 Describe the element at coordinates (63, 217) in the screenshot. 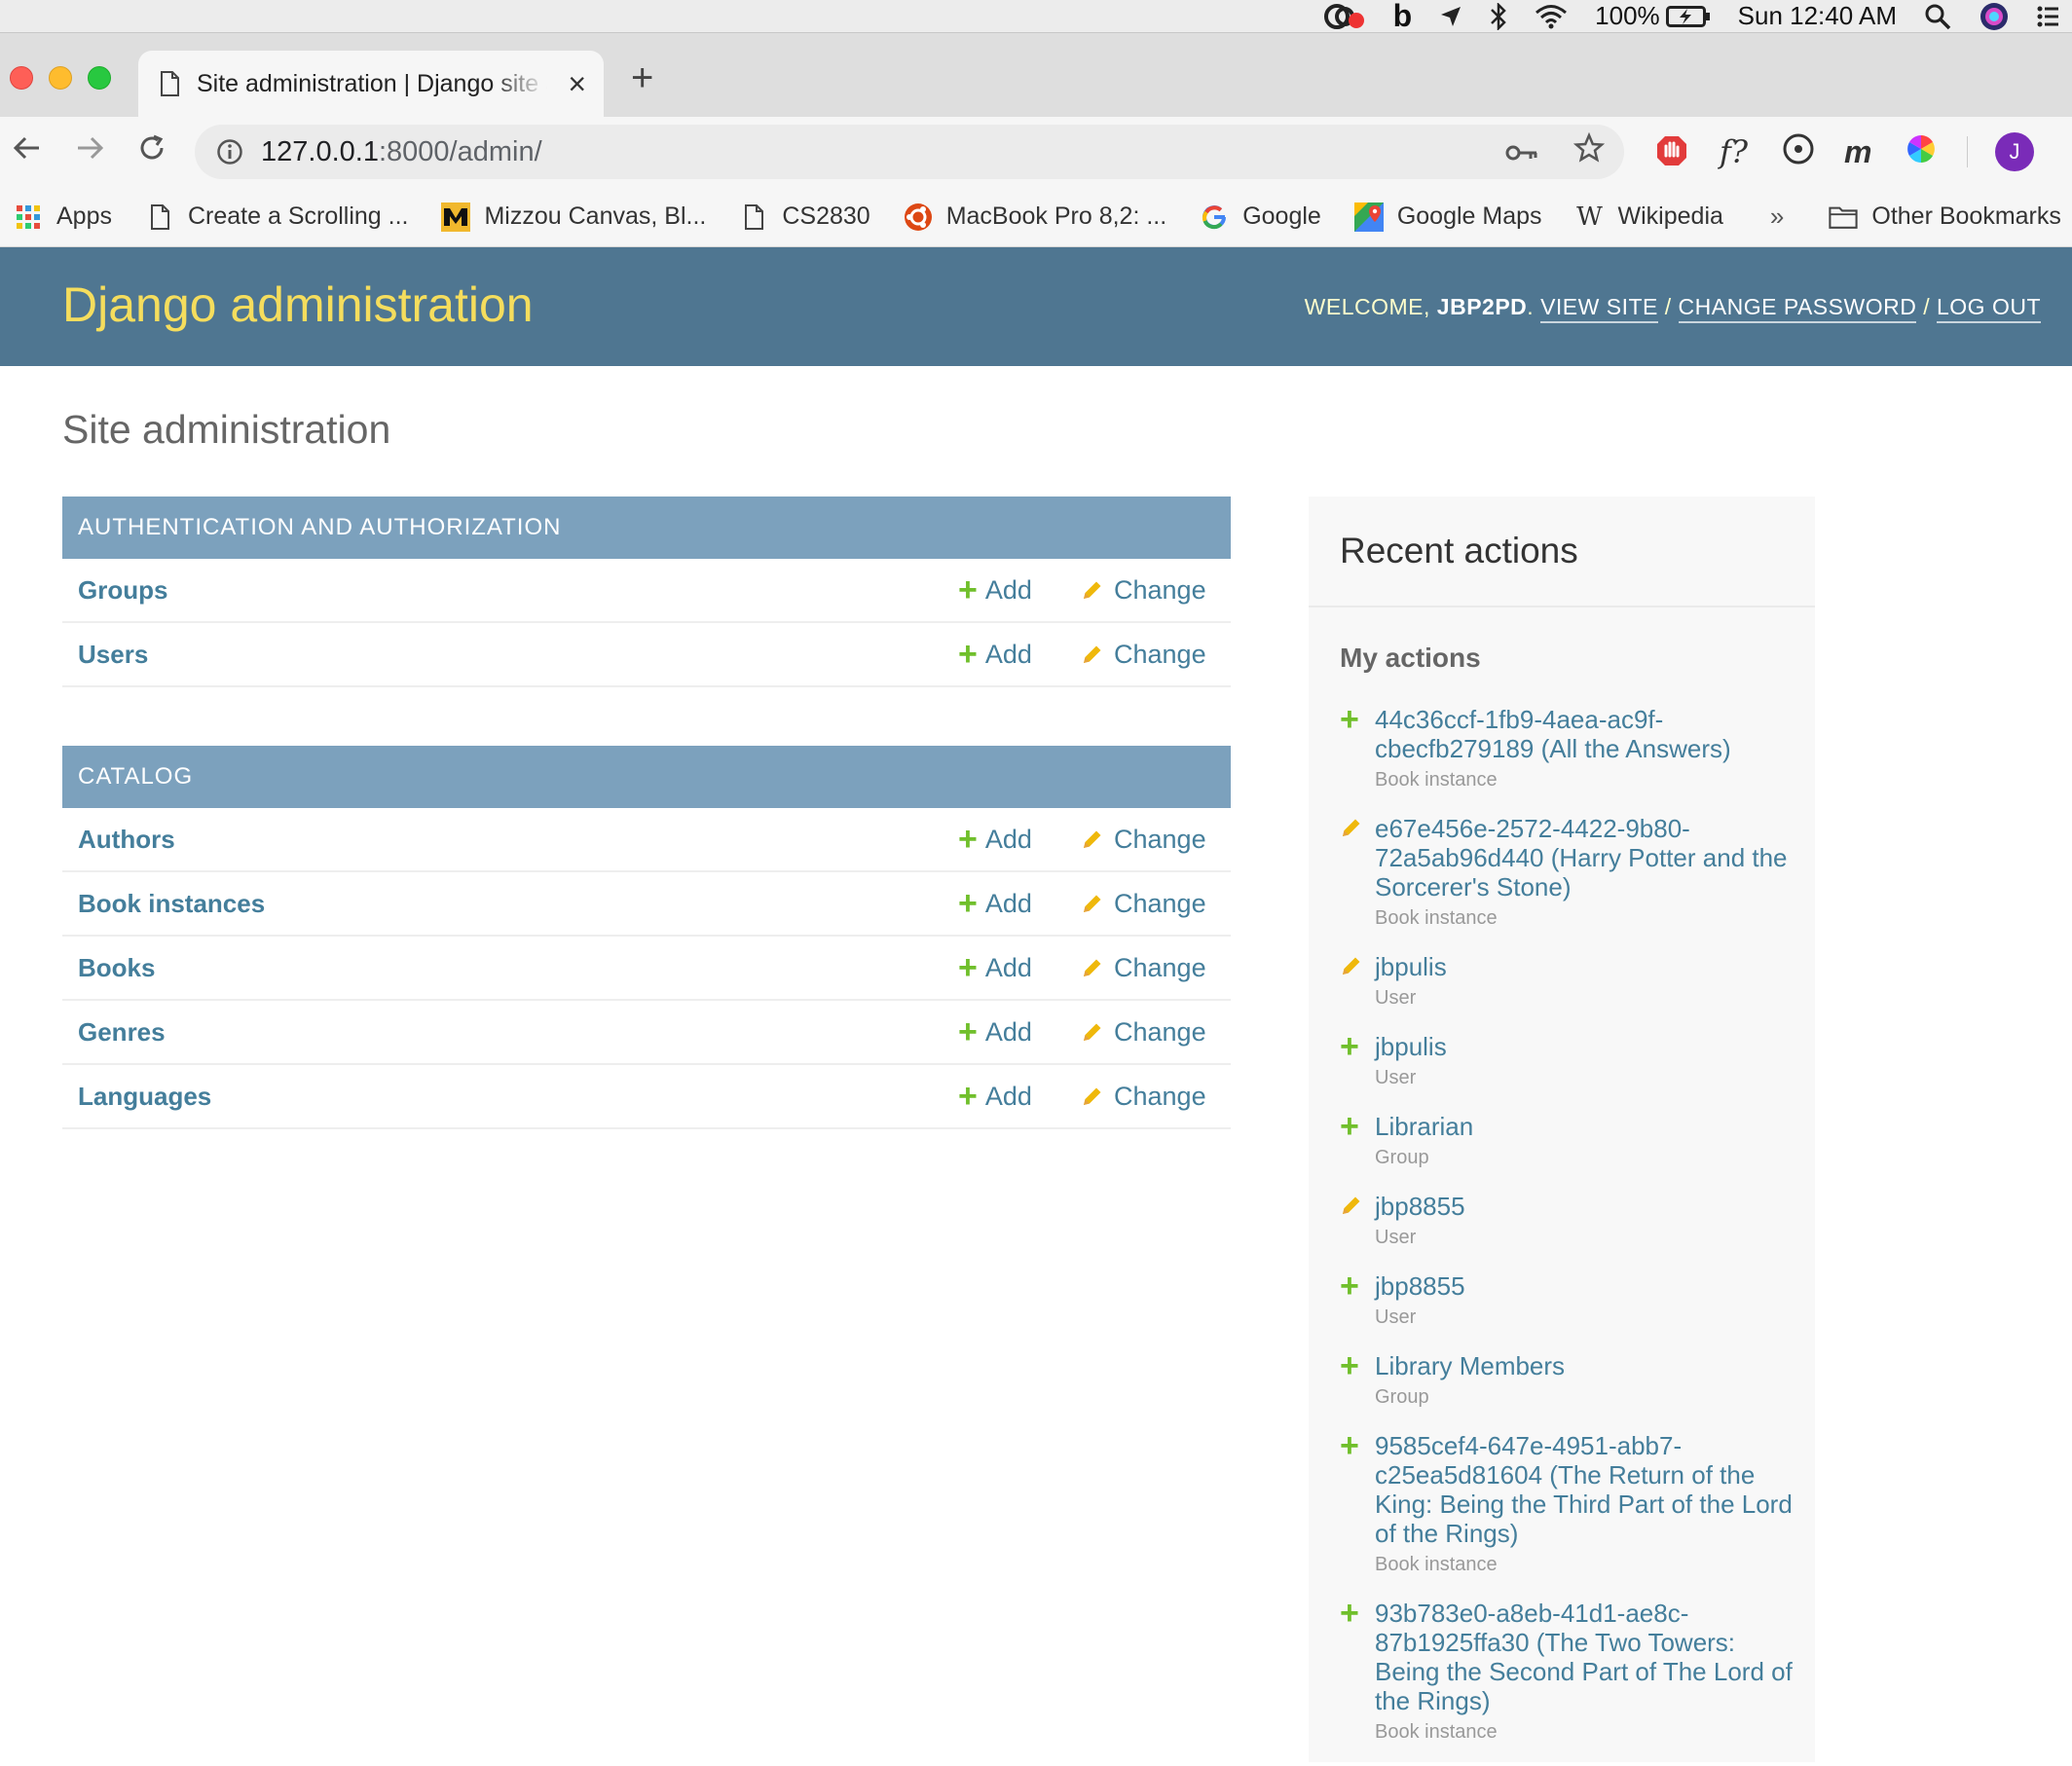

I see `bookmark-apps: Apps` at that location.